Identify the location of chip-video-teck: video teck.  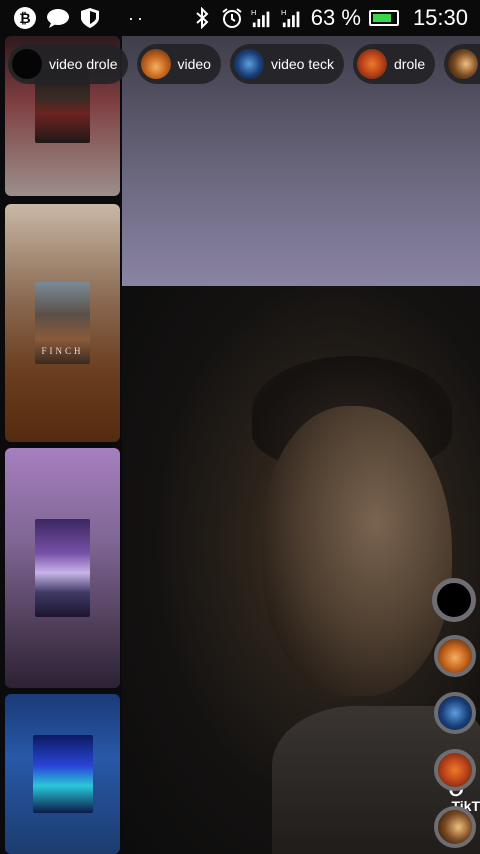
(287, 64).